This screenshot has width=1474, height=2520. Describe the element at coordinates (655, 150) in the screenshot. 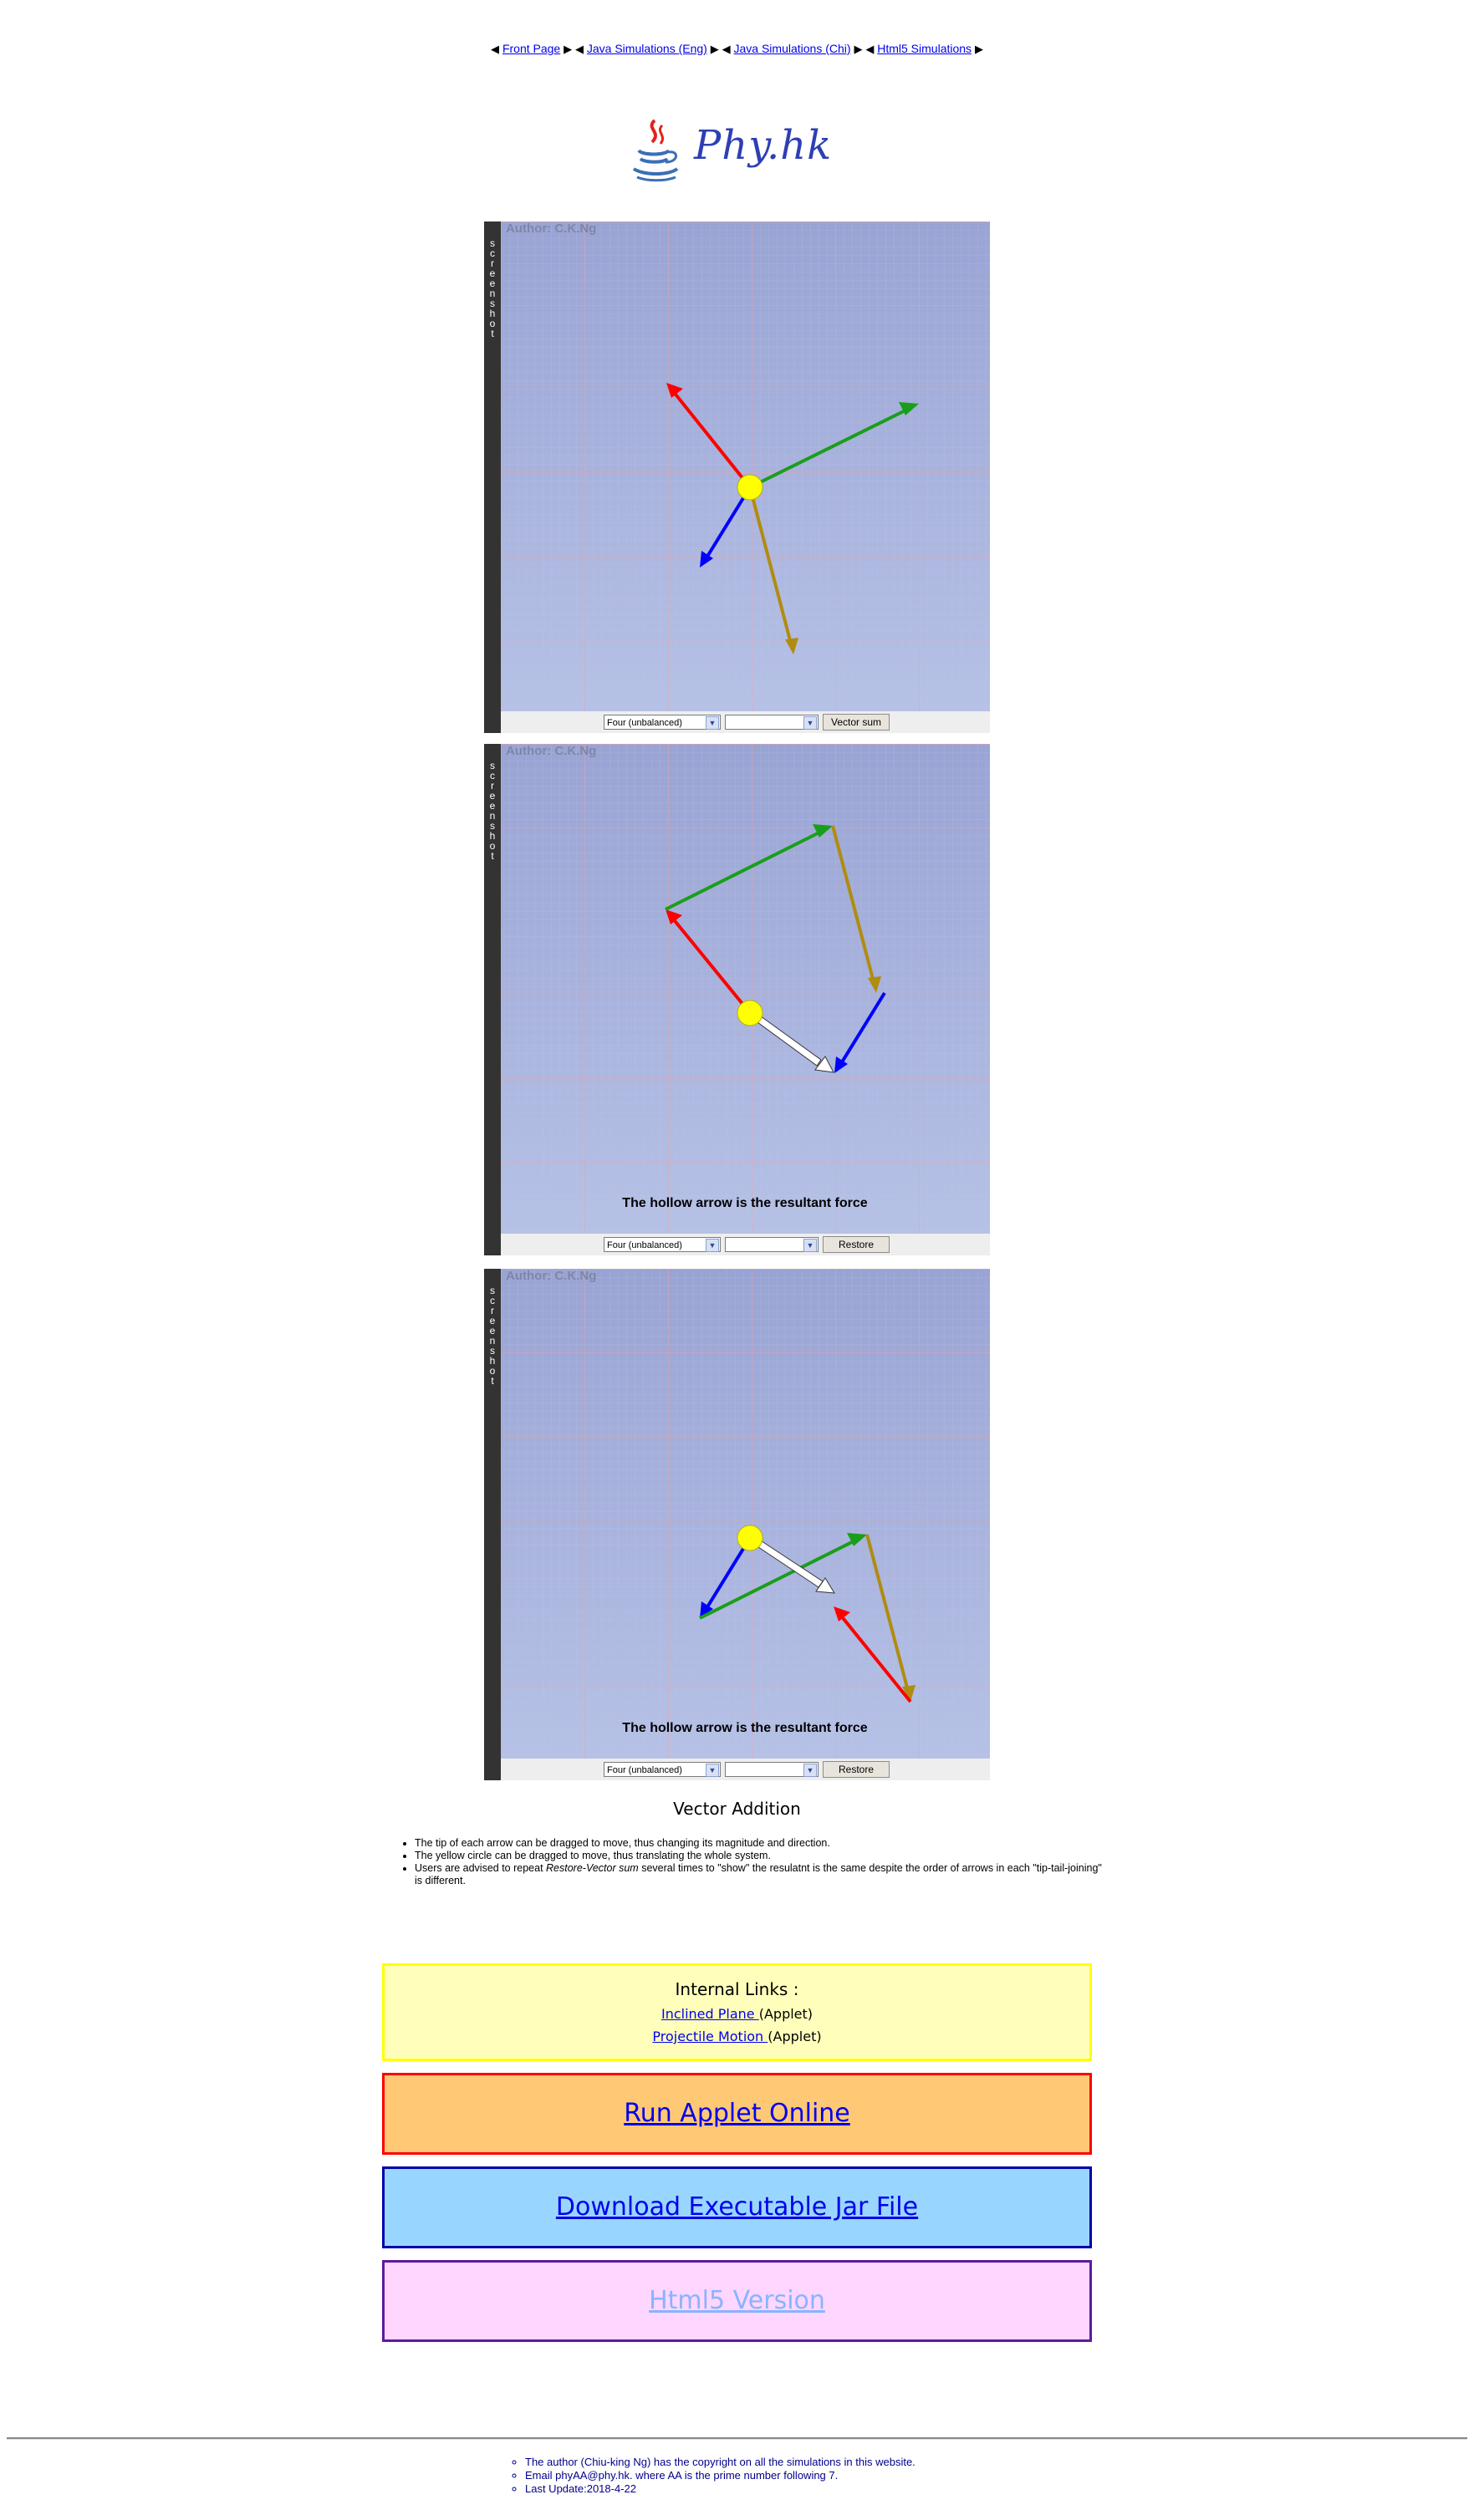

I see `java-cup-icon` at that location.